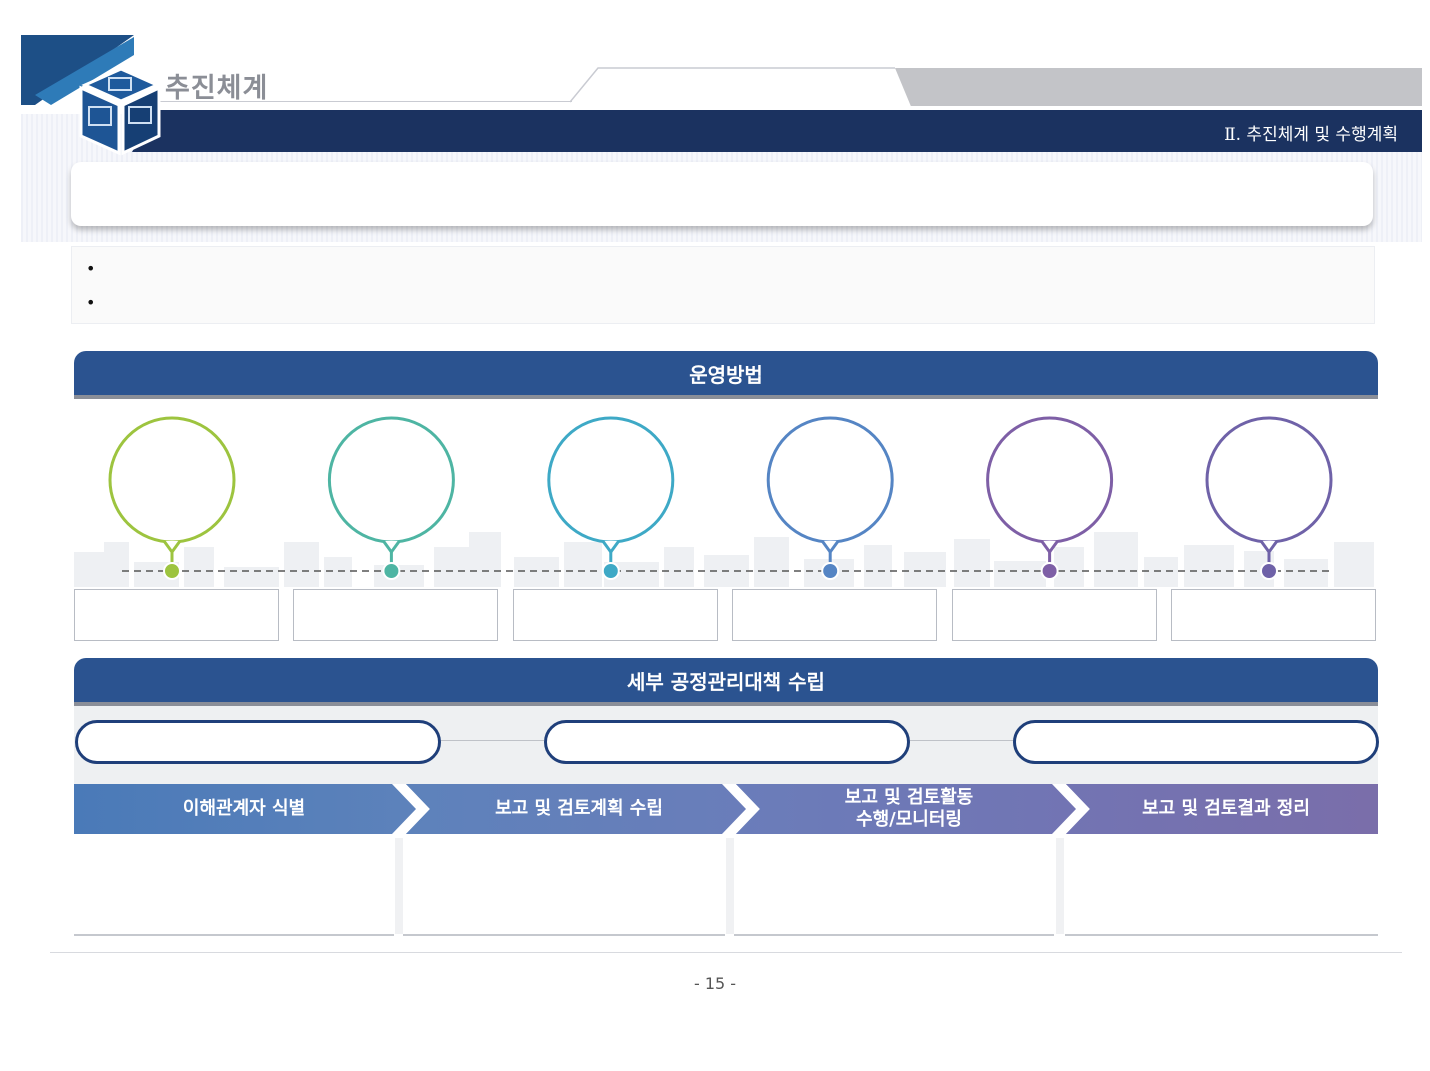 The height and width of the screenshot is (1071, 1430). I want to click on summary-box, so click(722, 194).